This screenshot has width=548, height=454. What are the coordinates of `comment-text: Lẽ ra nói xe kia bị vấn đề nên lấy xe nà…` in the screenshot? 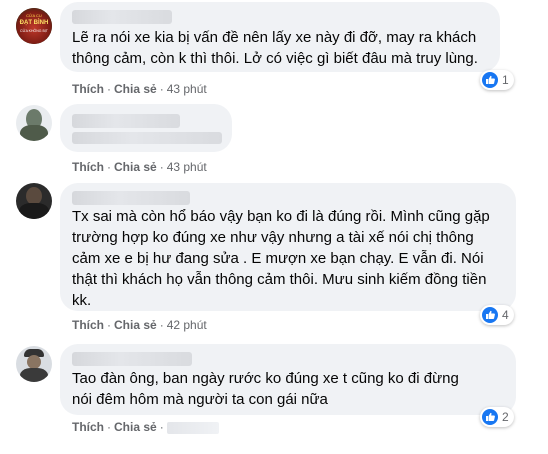 It's located at (275, 48).